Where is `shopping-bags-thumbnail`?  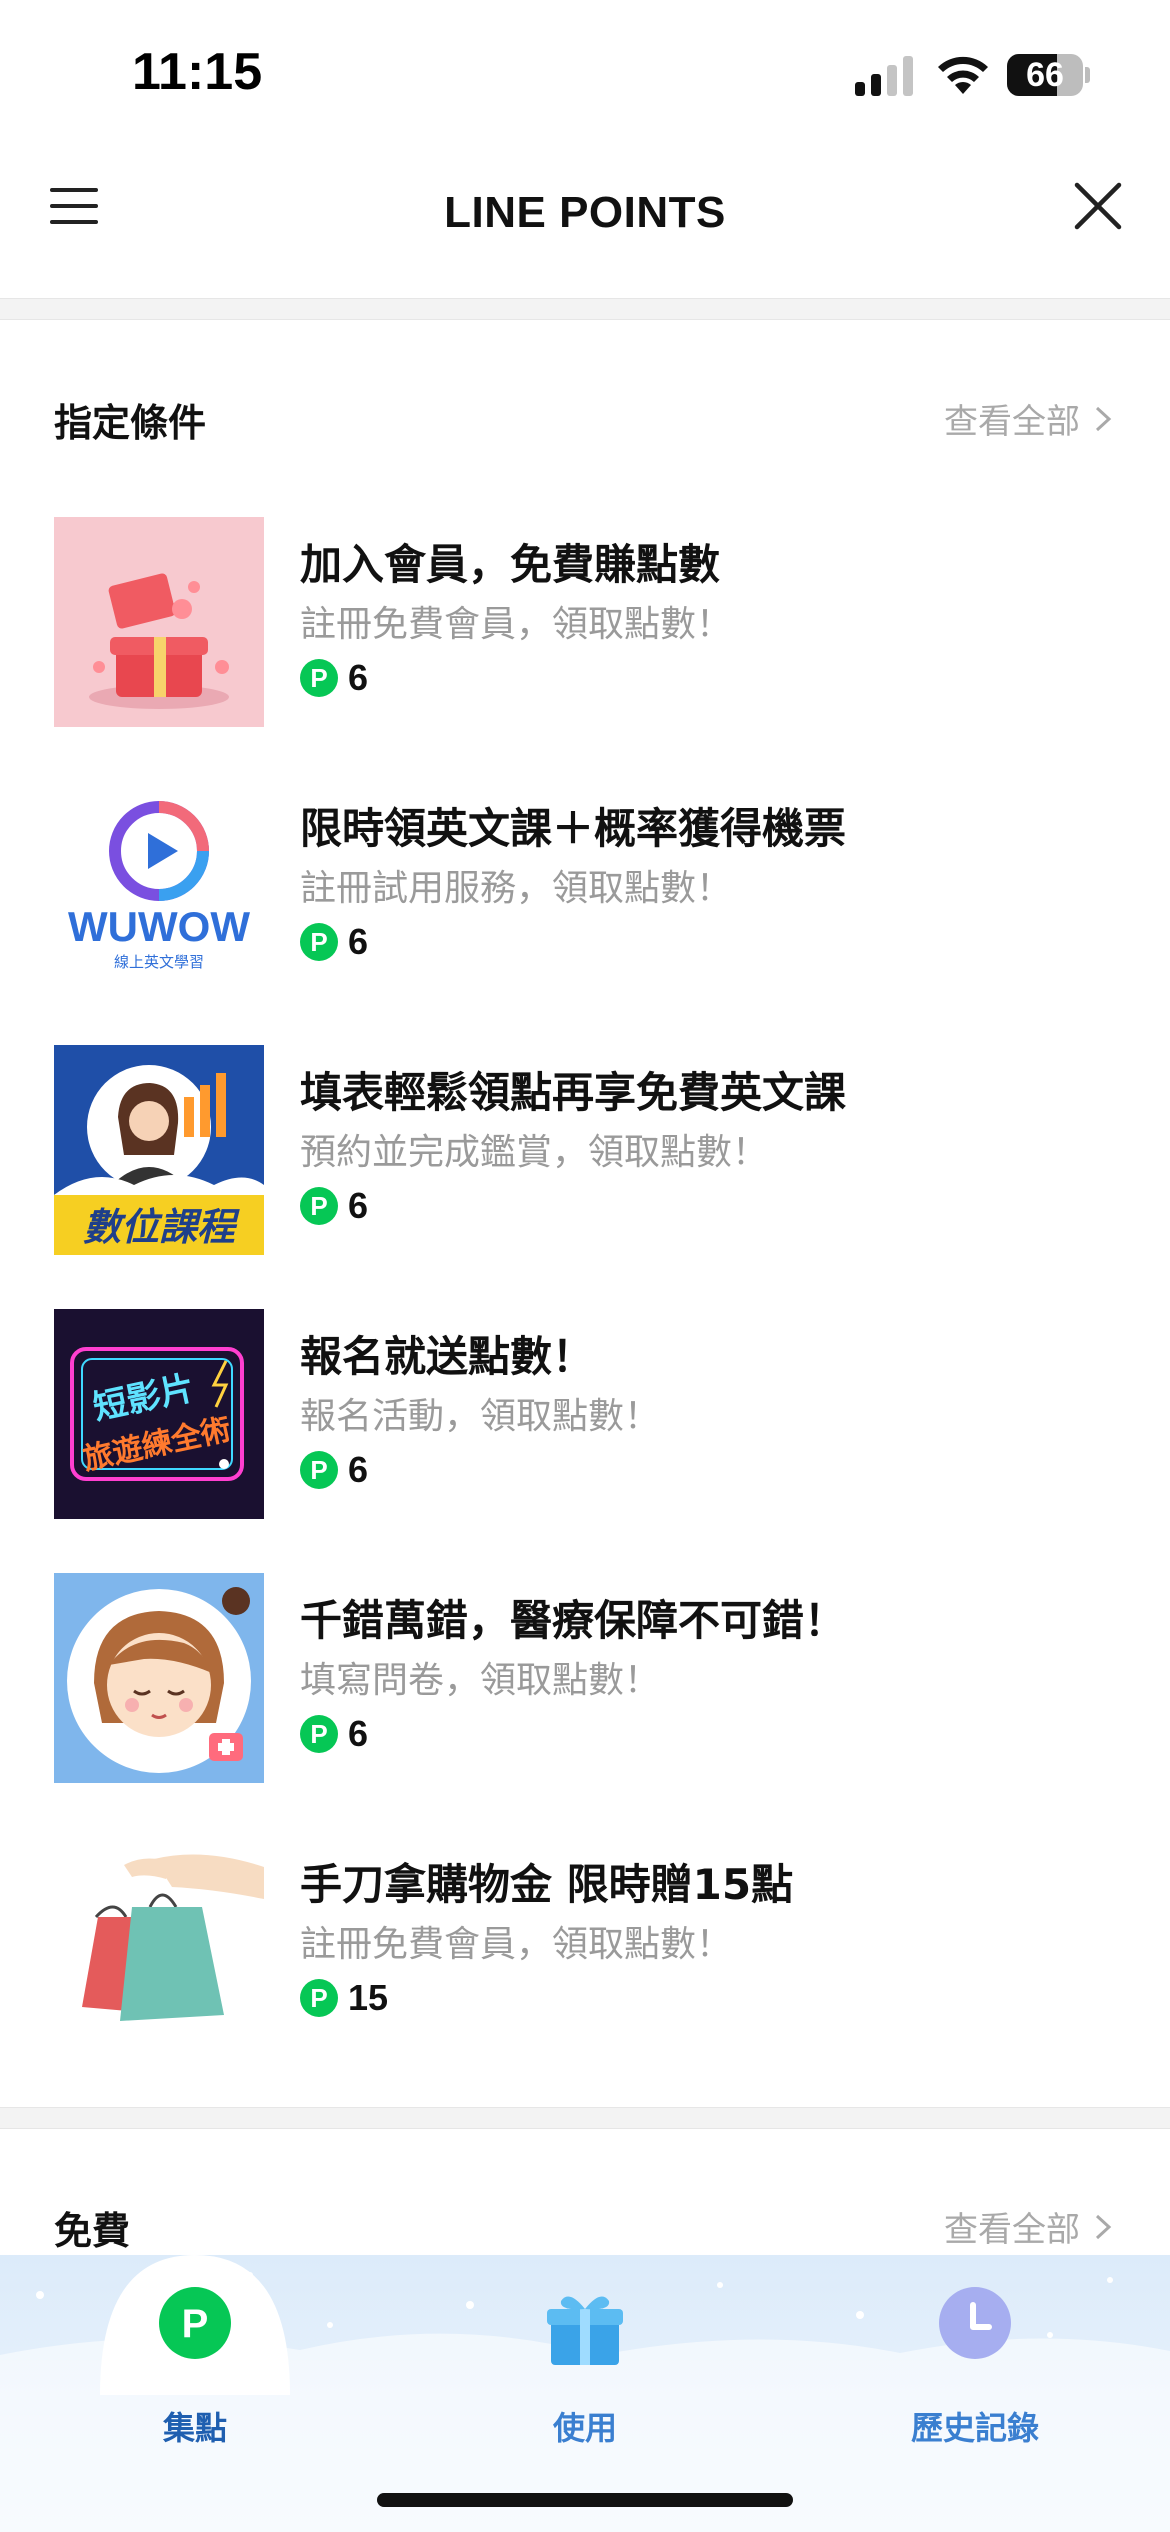
shopping-bags-thumbnail is located at coordinates (159, 1942).